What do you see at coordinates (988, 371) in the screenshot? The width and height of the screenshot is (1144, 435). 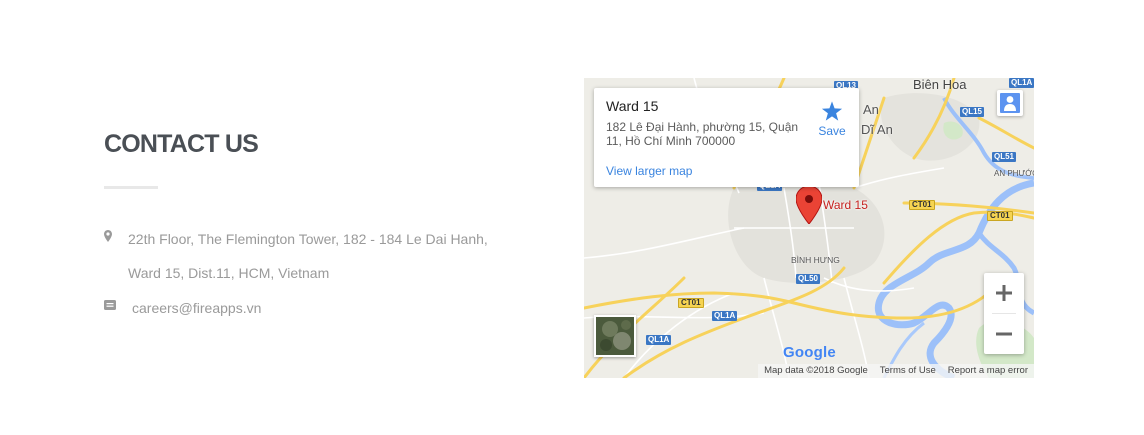 I see `report-map-error-link: Report a map error` at bounding box center [988, 371].